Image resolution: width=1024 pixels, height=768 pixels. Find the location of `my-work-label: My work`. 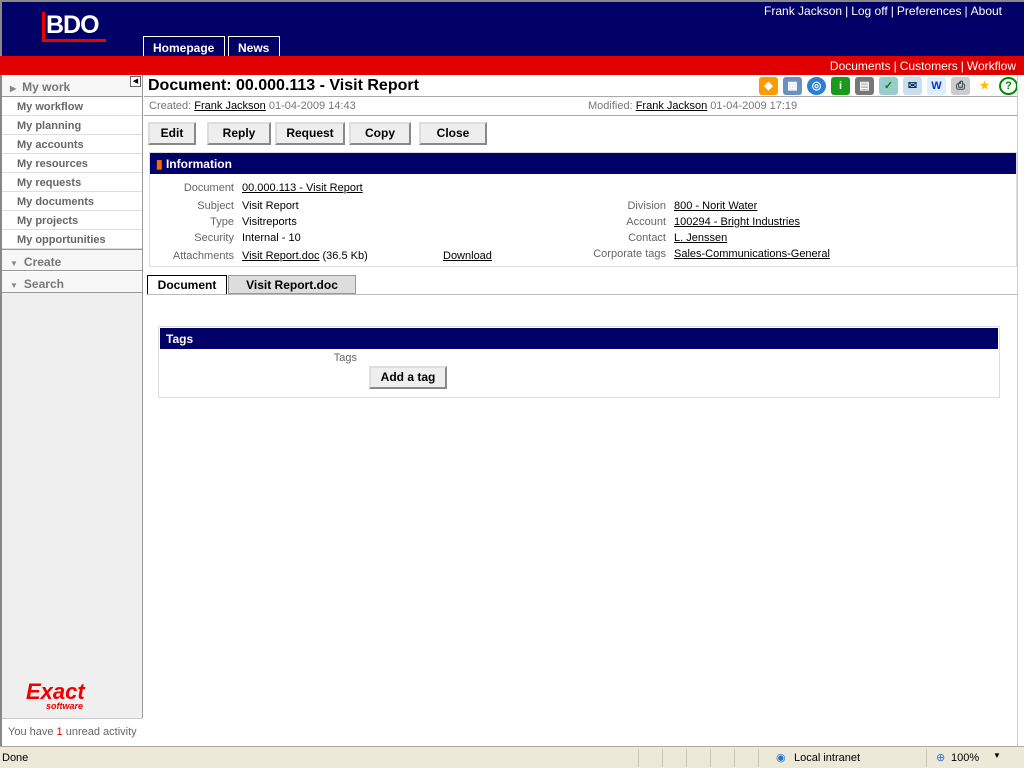

my-work-label: My work is located at coordinates (46, 87).